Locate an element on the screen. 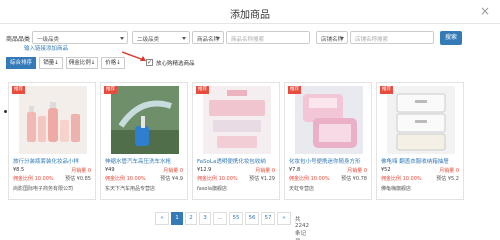  add-by-link: 输入链接添加商品 is located at coordinates (46, 48).